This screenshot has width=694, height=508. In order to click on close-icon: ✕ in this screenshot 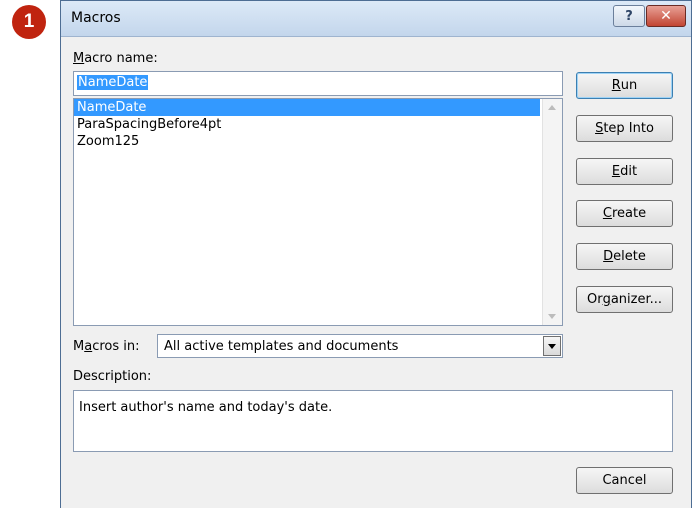, I will do `click(666, 16)`.